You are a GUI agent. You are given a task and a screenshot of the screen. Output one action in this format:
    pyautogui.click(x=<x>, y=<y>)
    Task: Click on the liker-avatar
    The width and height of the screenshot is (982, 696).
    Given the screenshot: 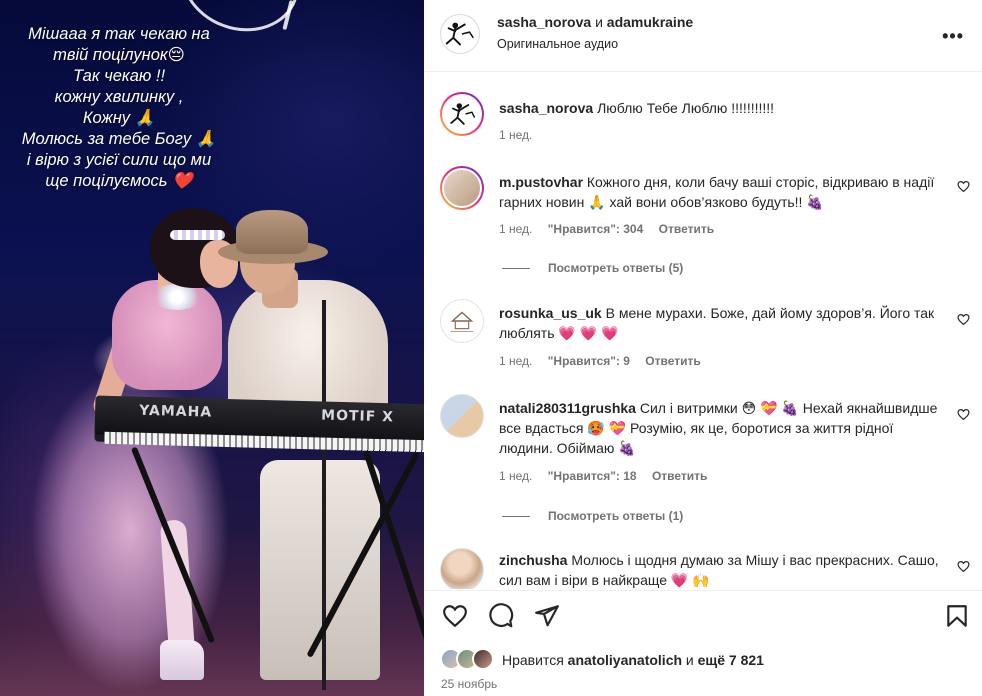 What is the action you would take?
    pyautogui.click(x=483, y=659)
    